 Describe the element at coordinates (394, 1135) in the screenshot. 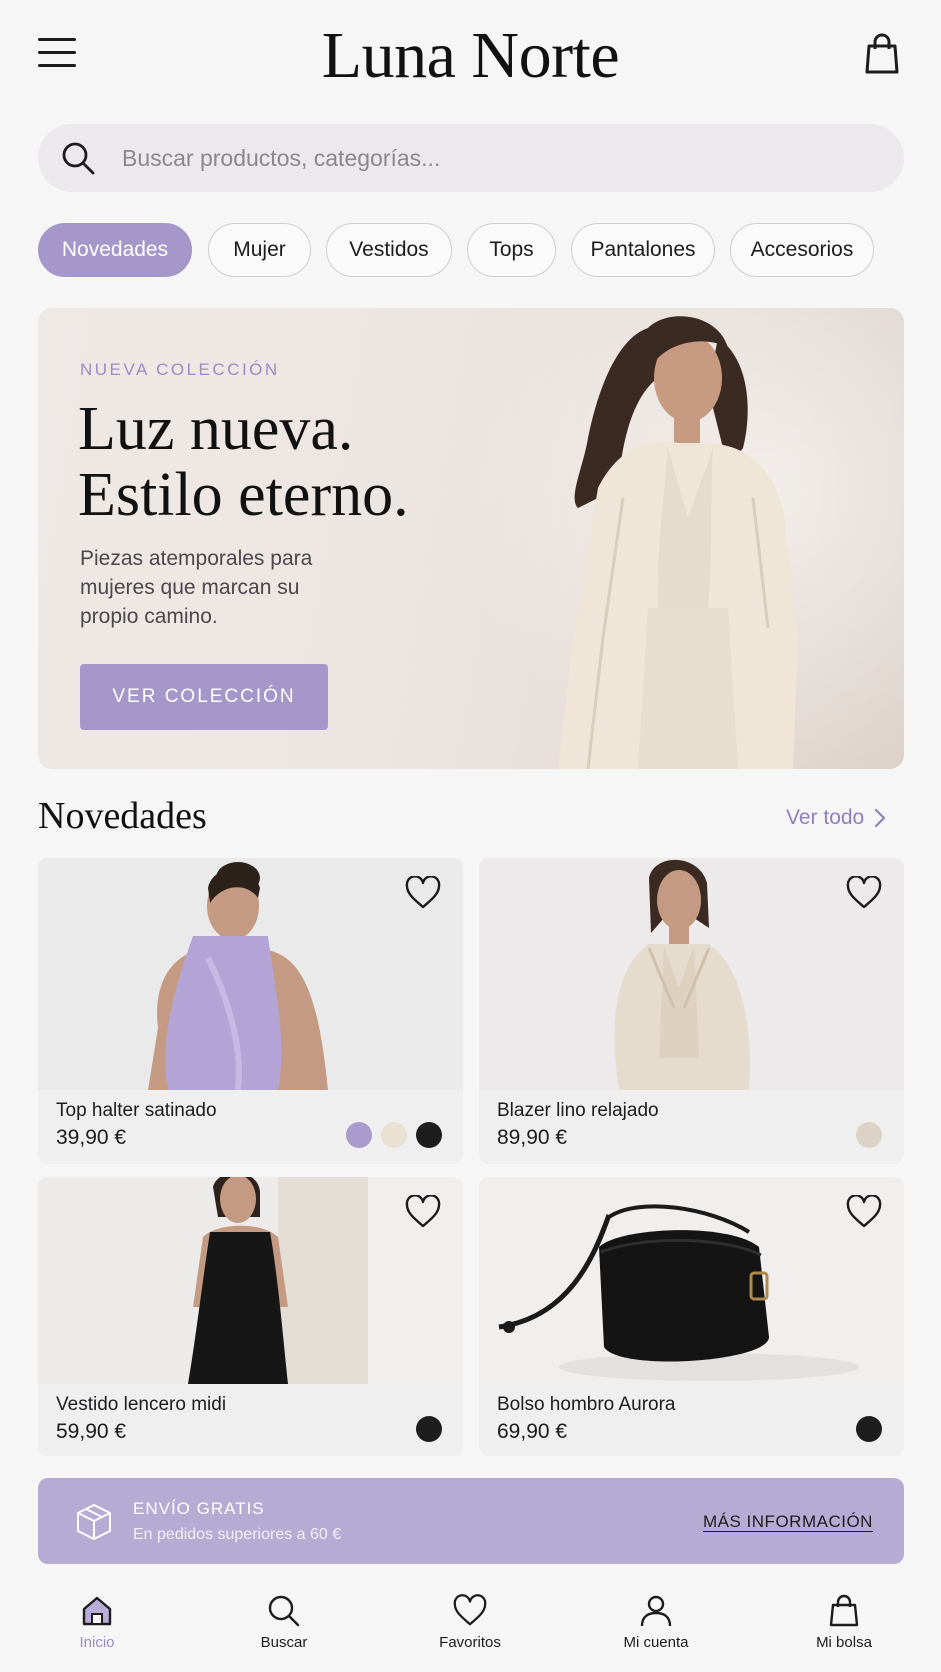

I see `color-swatch-cream` at that location.